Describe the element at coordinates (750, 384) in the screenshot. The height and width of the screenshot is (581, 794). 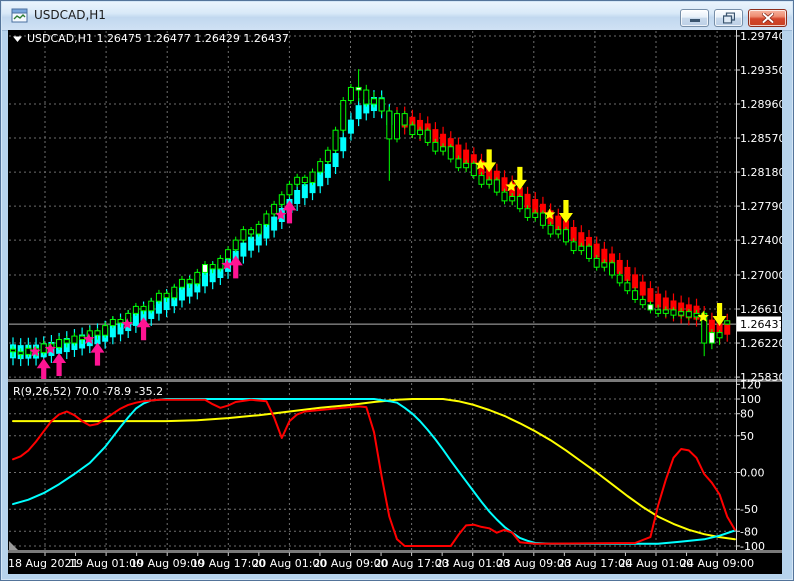
I see `svg-text: 120` at that location.